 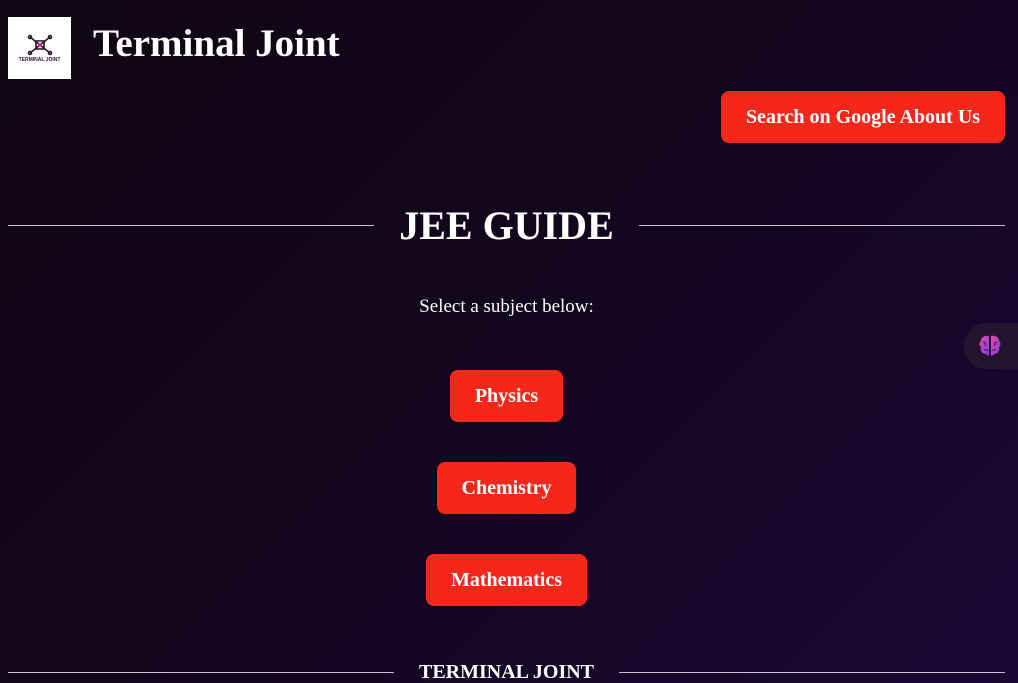 I want to click on footer-brand: TERMINAL JOINT, so click(x=506, y=672).